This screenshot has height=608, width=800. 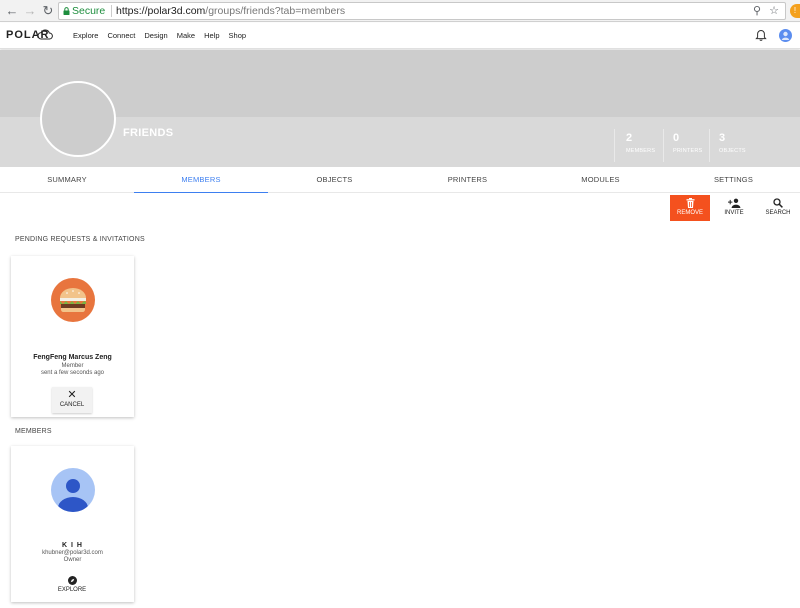 I want to click on url-host: https://polar3d.com, so click(x=161, y=11).